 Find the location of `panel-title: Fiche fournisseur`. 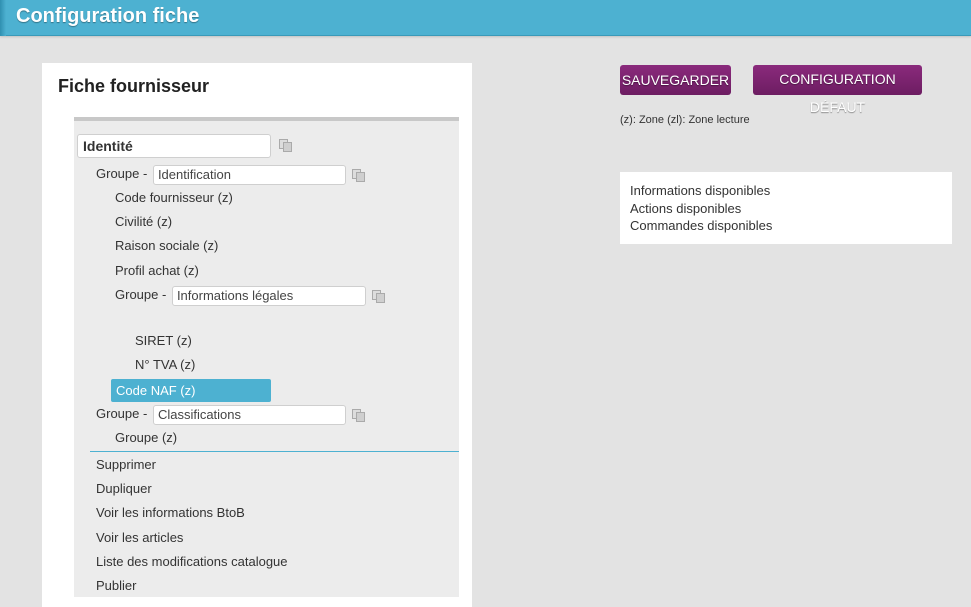

panel-title: Fiche fournisseur is located at coordinates (134, 86).